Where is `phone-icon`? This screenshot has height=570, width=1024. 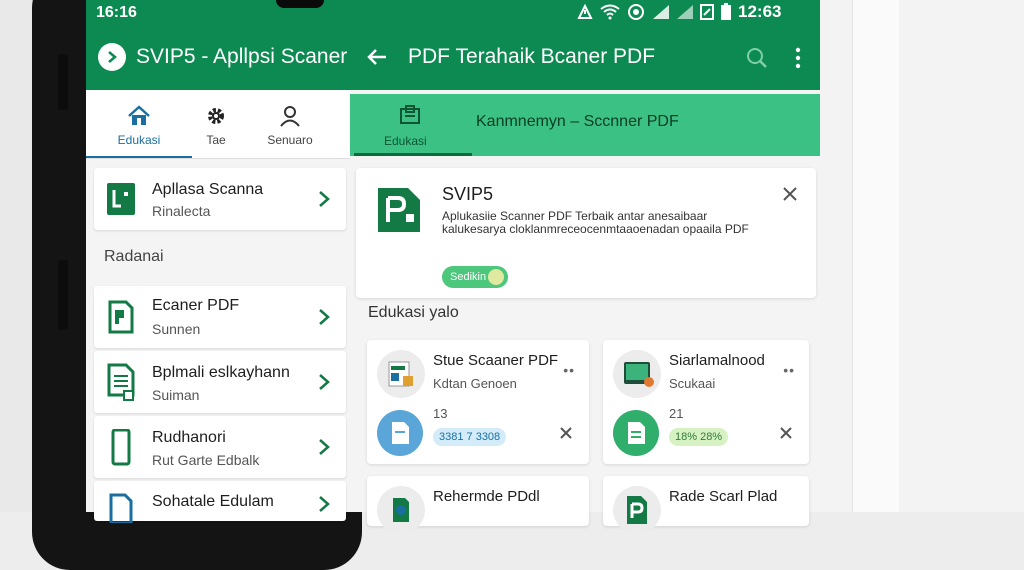
phone-icon is located at coordinates (121, 447).